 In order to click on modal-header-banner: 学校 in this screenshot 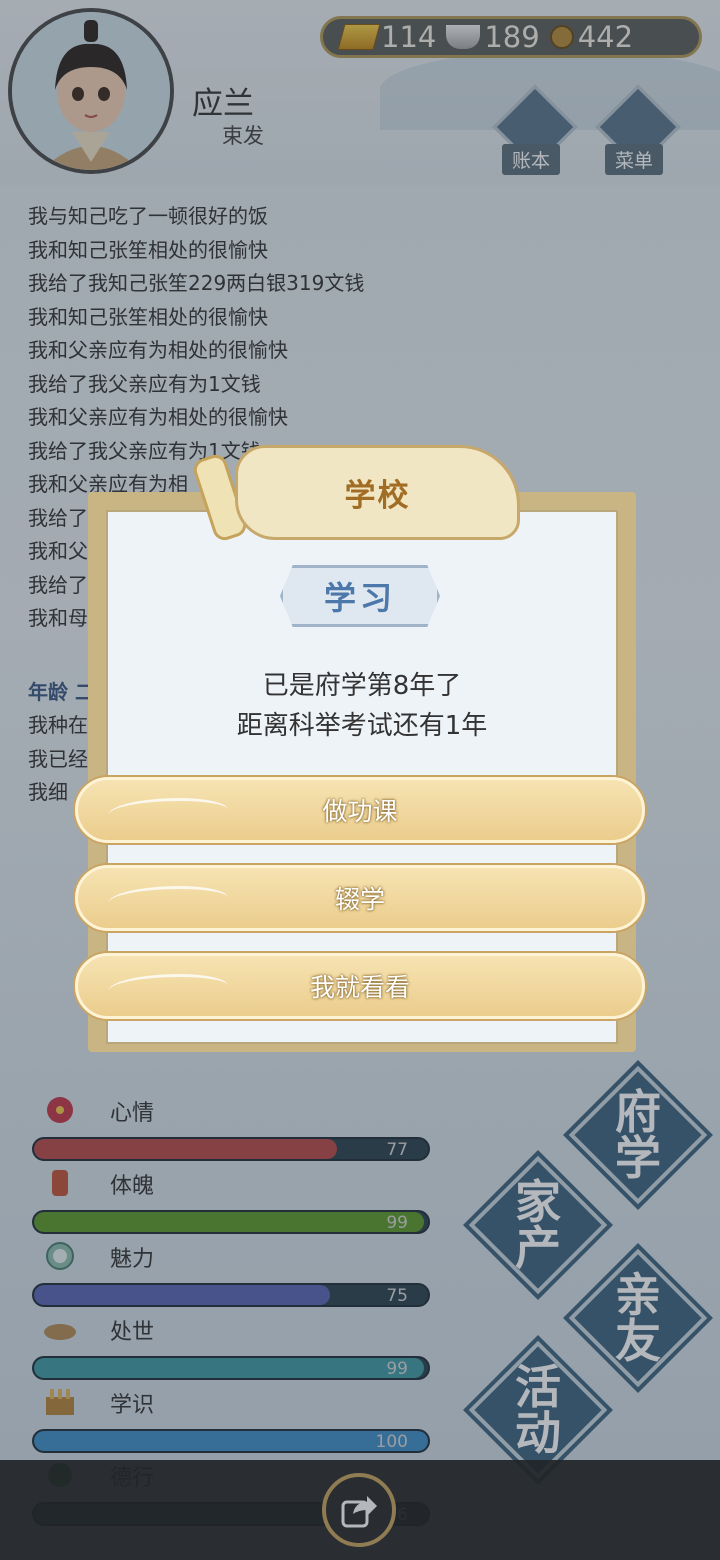, I will do `click(377, 492)`.